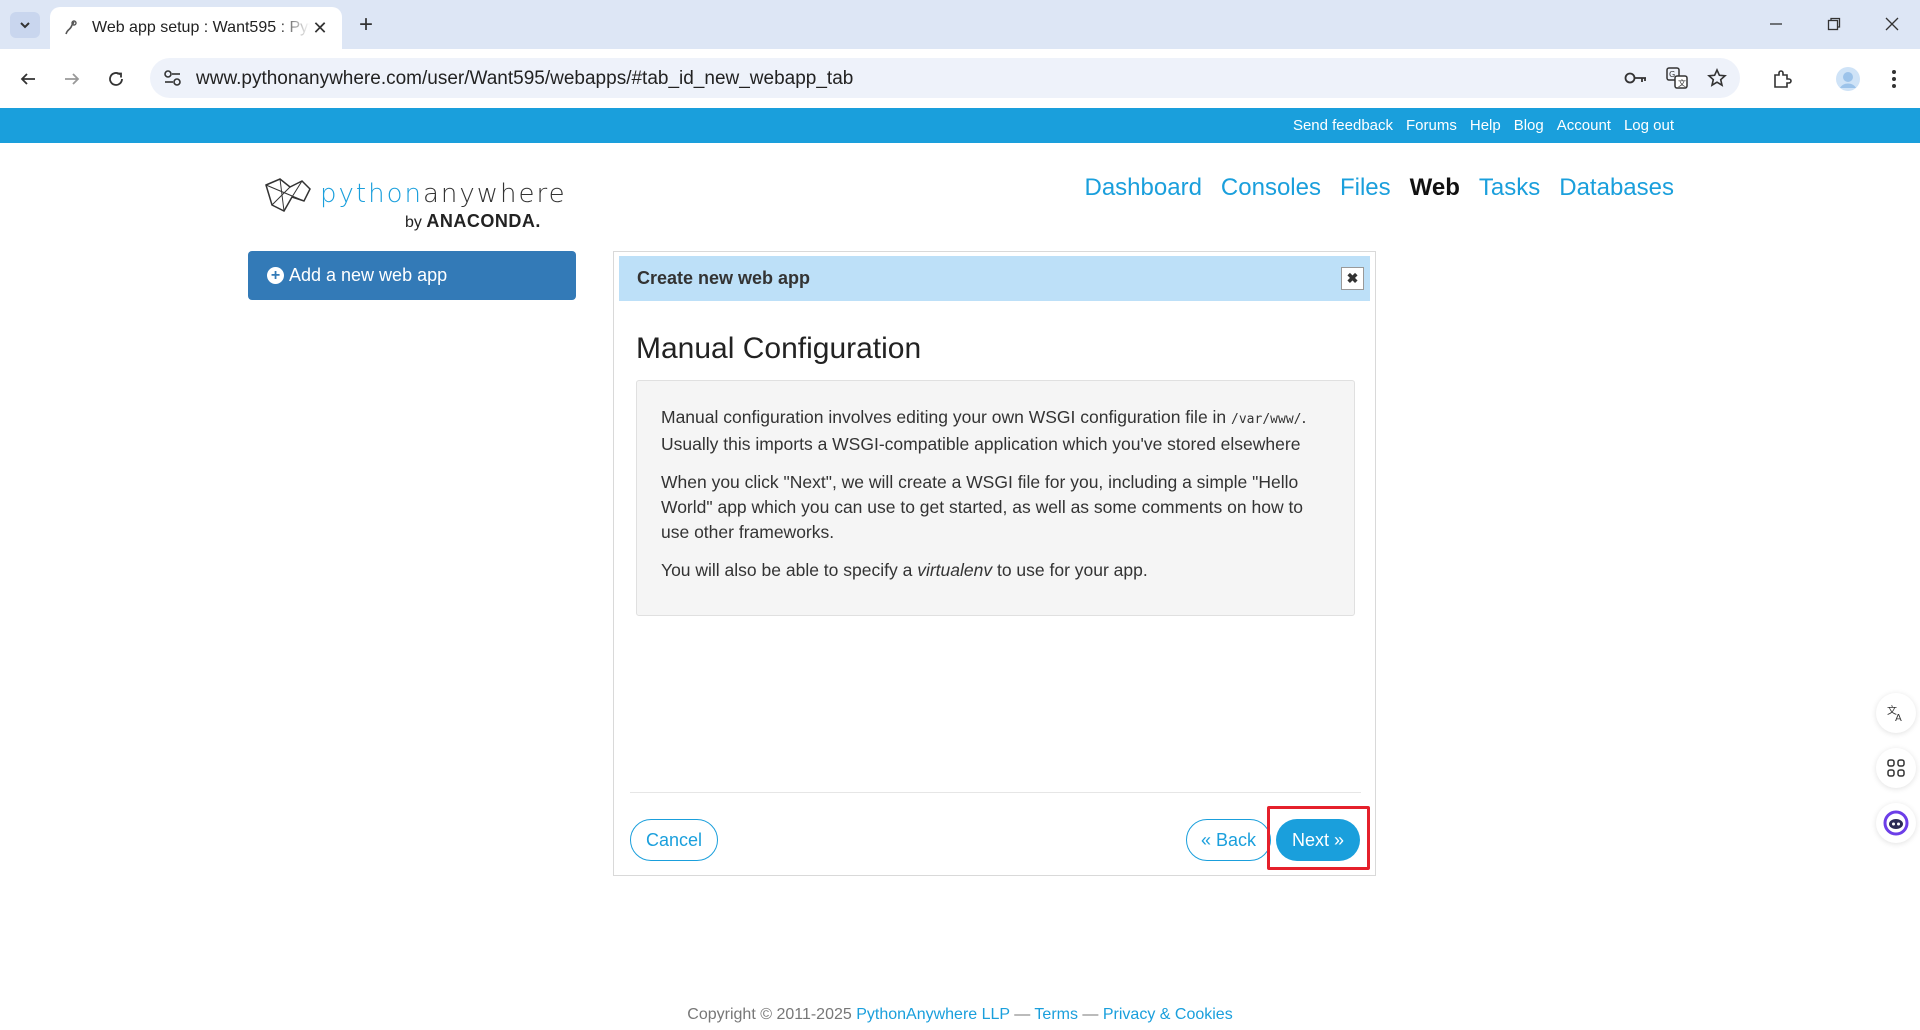 Image resolution: width=1920 pixels, height=1030 pixels. I want to click on dialog-header: Create new web app ✖, so click(994, 278).